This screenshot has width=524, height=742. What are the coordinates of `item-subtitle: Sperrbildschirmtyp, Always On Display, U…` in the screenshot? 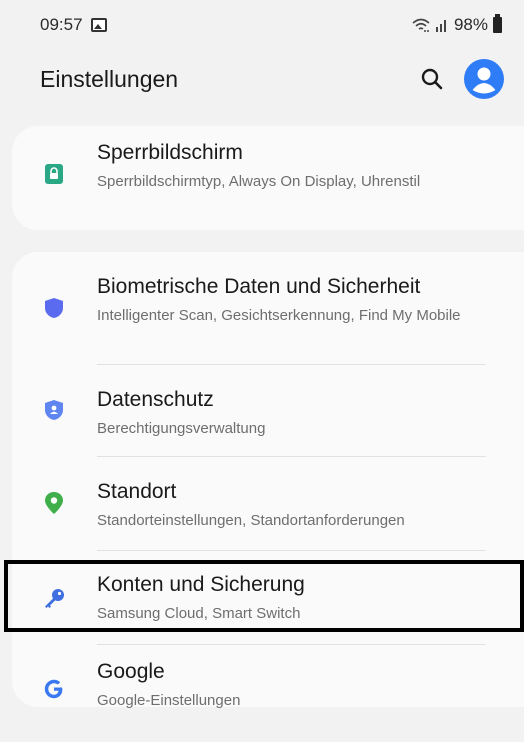 It's located at (259, 181).